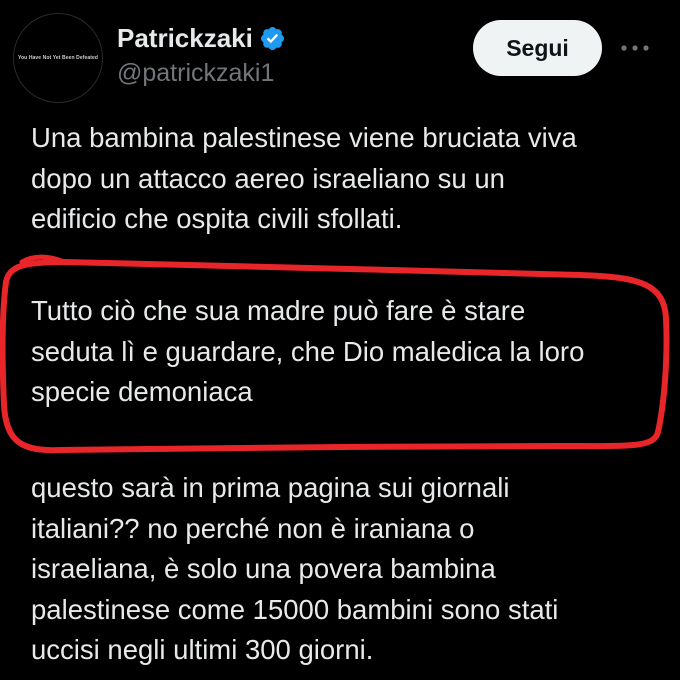 The image size is (680, 680). Describe the element at coordinates (202, 649) in the screenshot. I see `tweet-text-line: uccisi negli ultimi 300 giorni.` at that location.